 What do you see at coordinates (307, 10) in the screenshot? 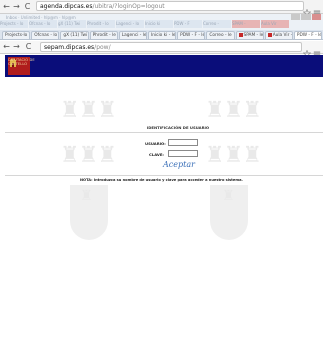
I see `star-icon` at bounding box center [307, 10].